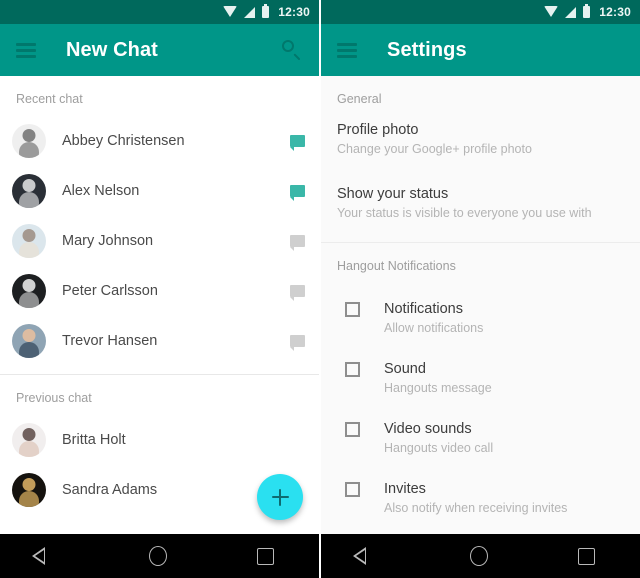  Describe the element at coordinates (438, 438) in the screenshot. I see `setting-text: Video sounds Hangouts video call` at that location.